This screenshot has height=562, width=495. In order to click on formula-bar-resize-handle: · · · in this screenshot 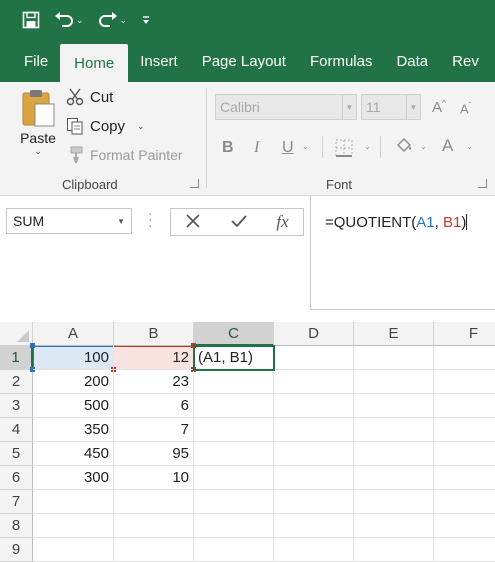, I will do `click(150, 219)`.